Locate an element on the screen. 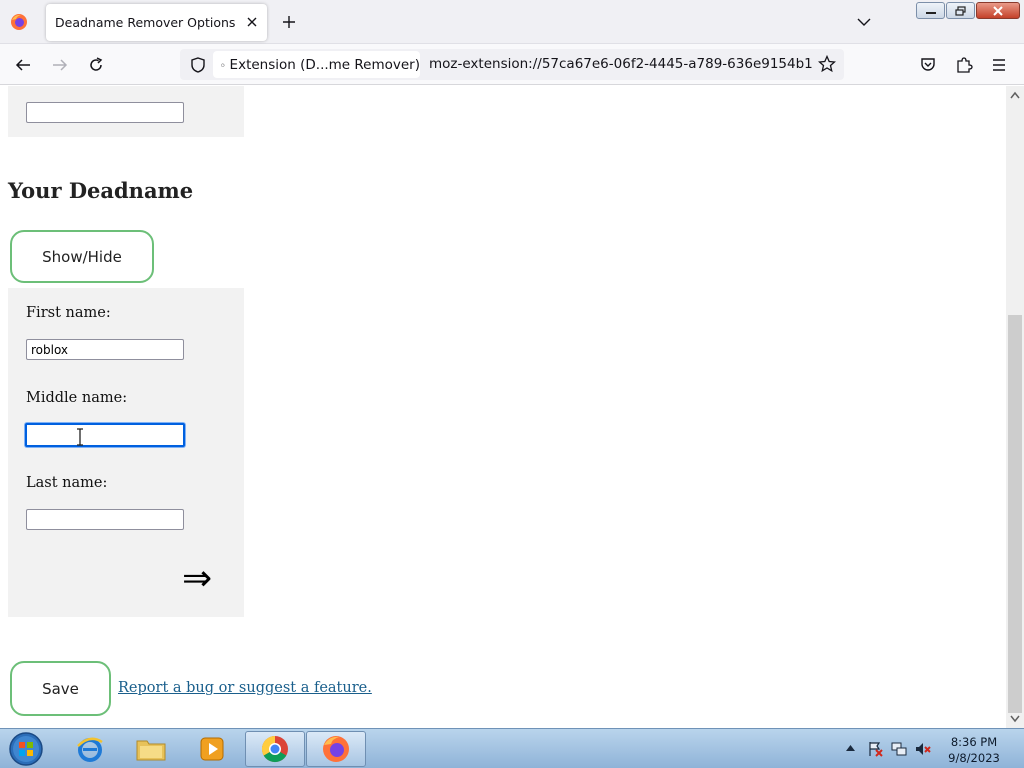  clock-date: 9/8/2023 is located at coordinates (974, 758).